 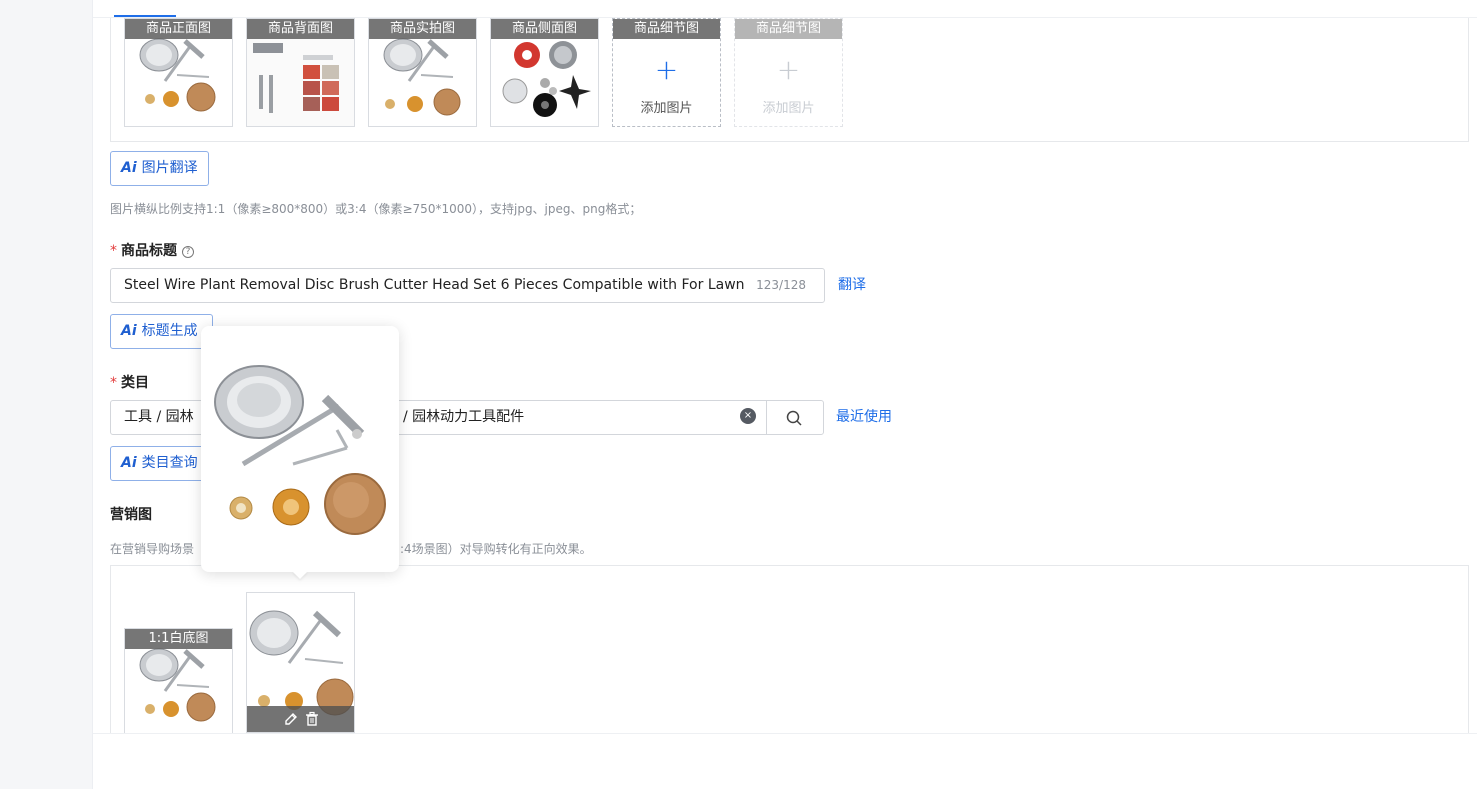 I want to click on category-search-button, so click(x=795, y=417).